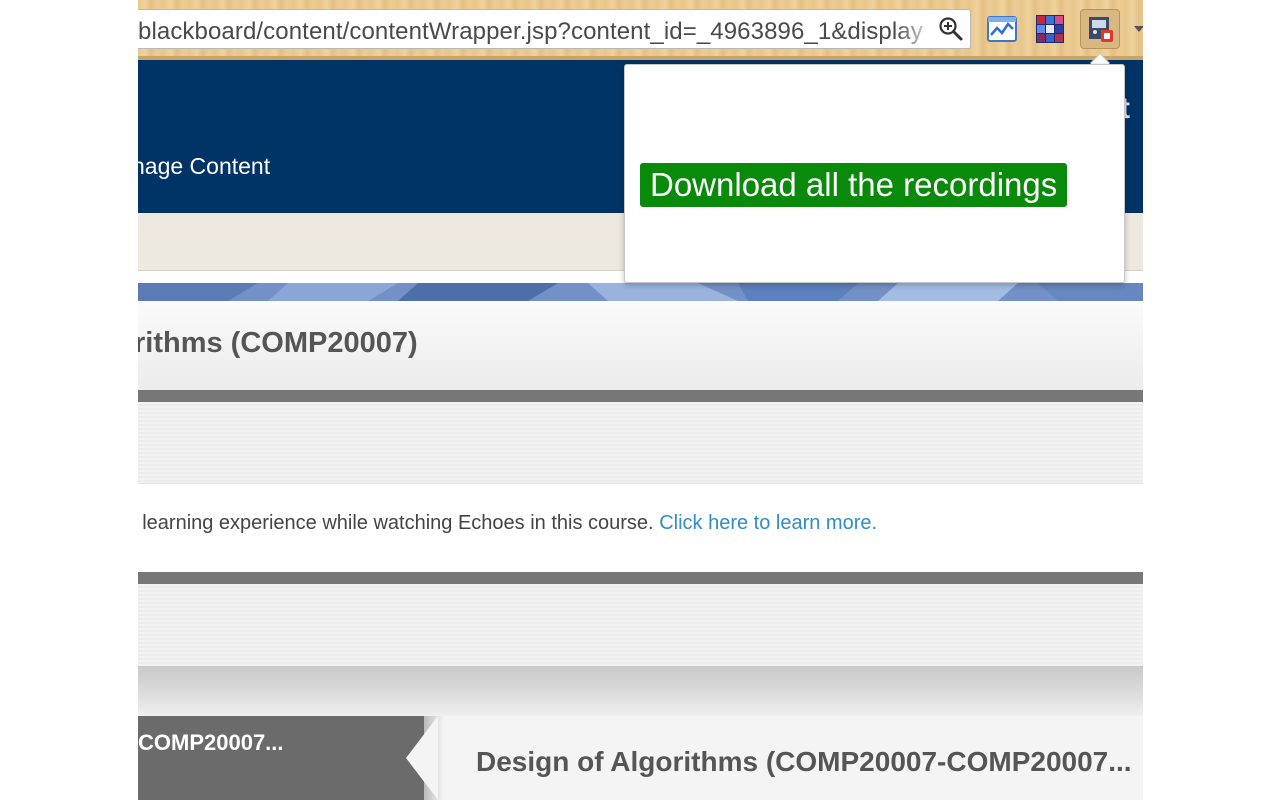 The width and height of the screenshot is (1280, 800). Describe the element at coordinates (204, 166) in the screenshot. I see `manage-content-link: nage Content` at that location.